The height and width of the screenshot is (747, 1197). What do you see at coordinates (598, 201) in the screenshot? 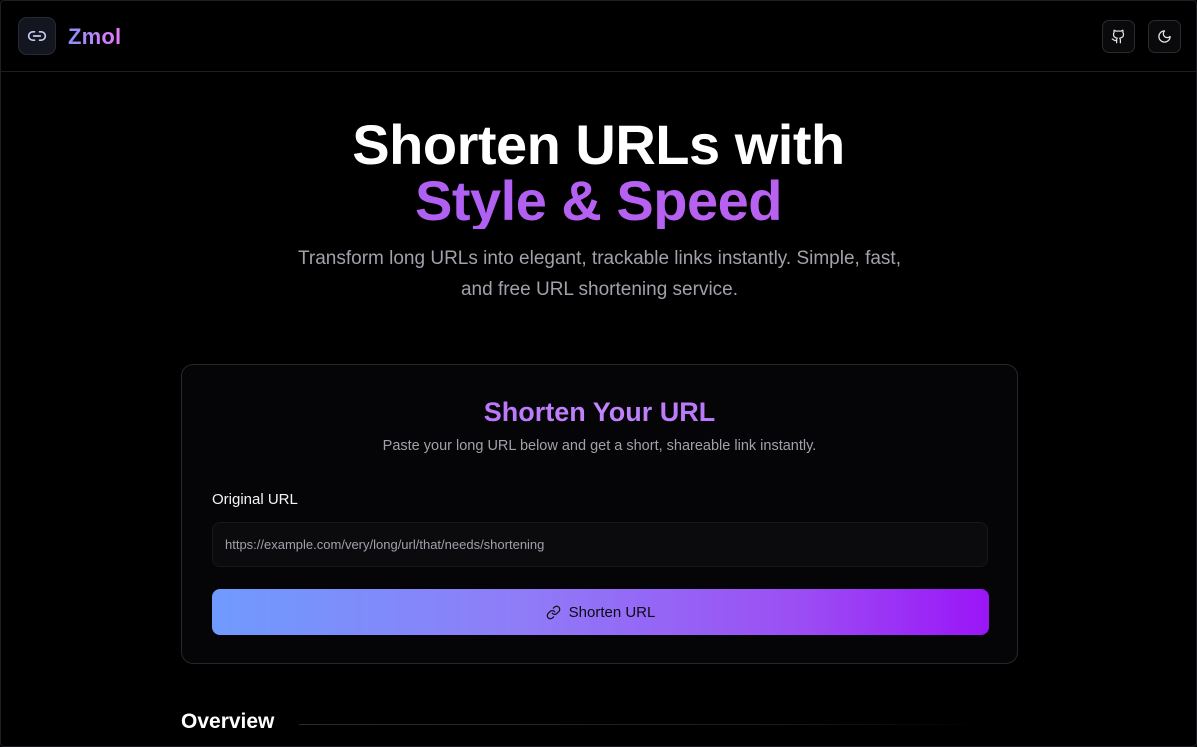
I see `hero-title-line2: Style & Speed` at bounding box center [598, 201].